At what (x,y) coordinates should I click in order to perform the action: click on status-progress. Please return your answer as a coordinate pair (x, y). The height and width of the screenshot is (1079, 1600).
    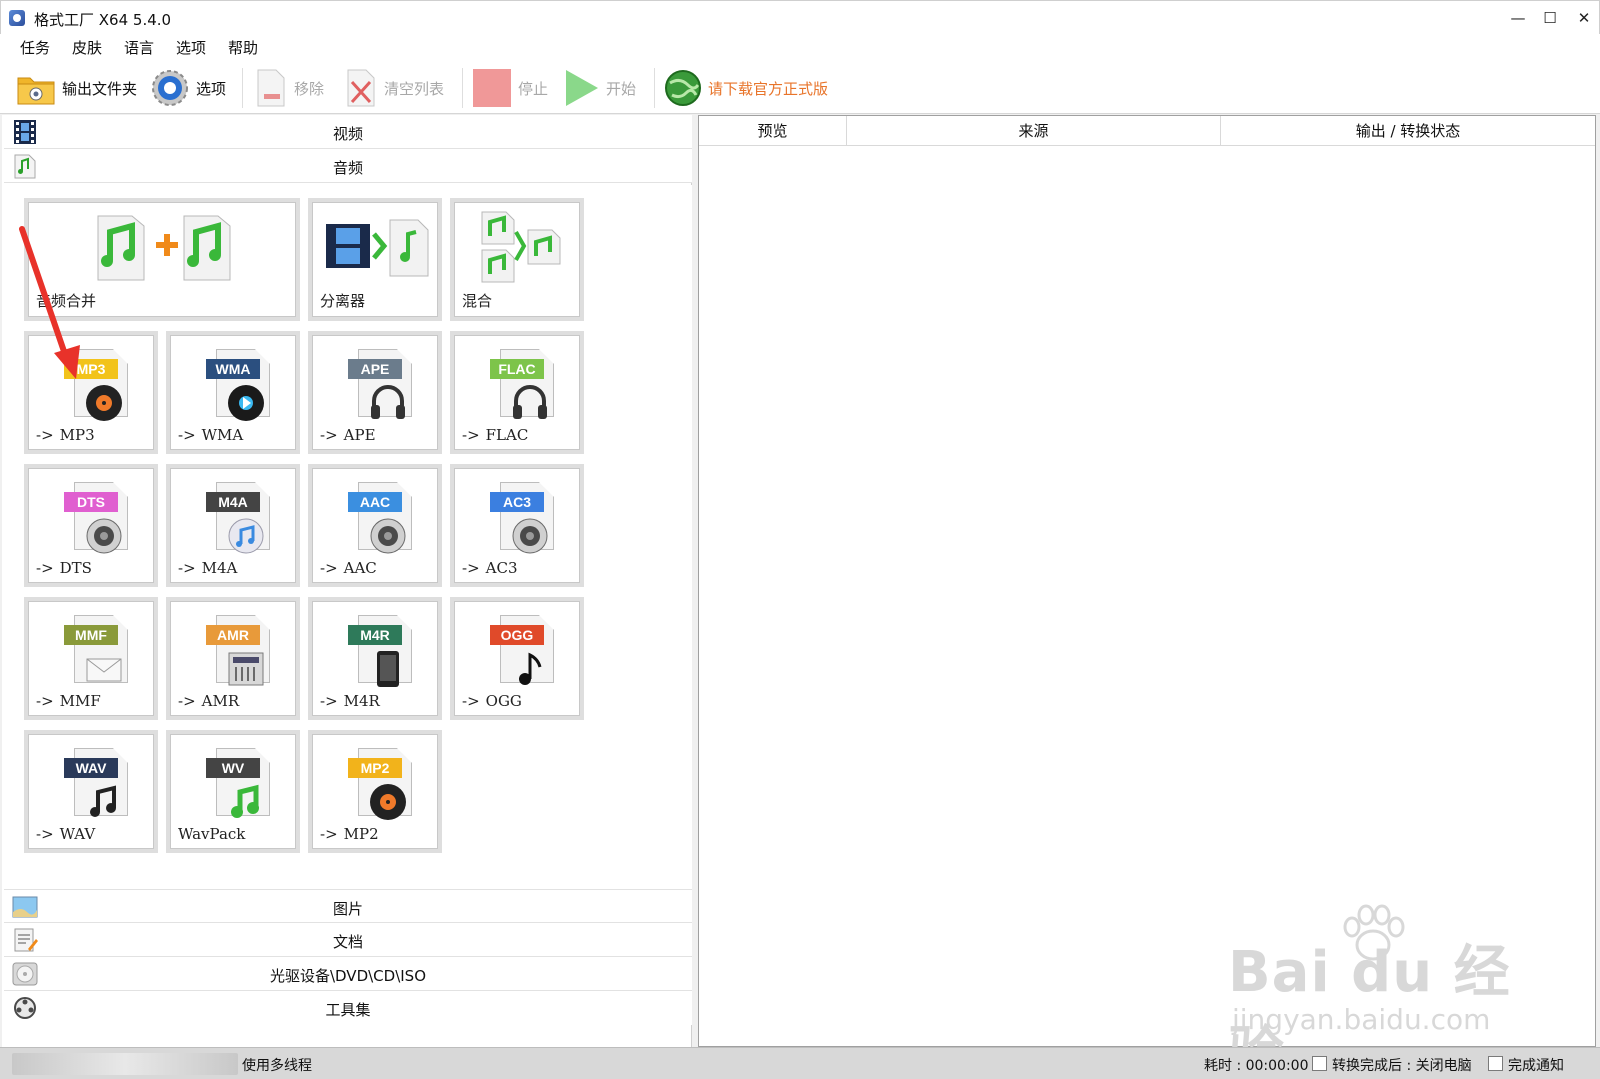
    Looking at the image, I should click on (125, 1064).